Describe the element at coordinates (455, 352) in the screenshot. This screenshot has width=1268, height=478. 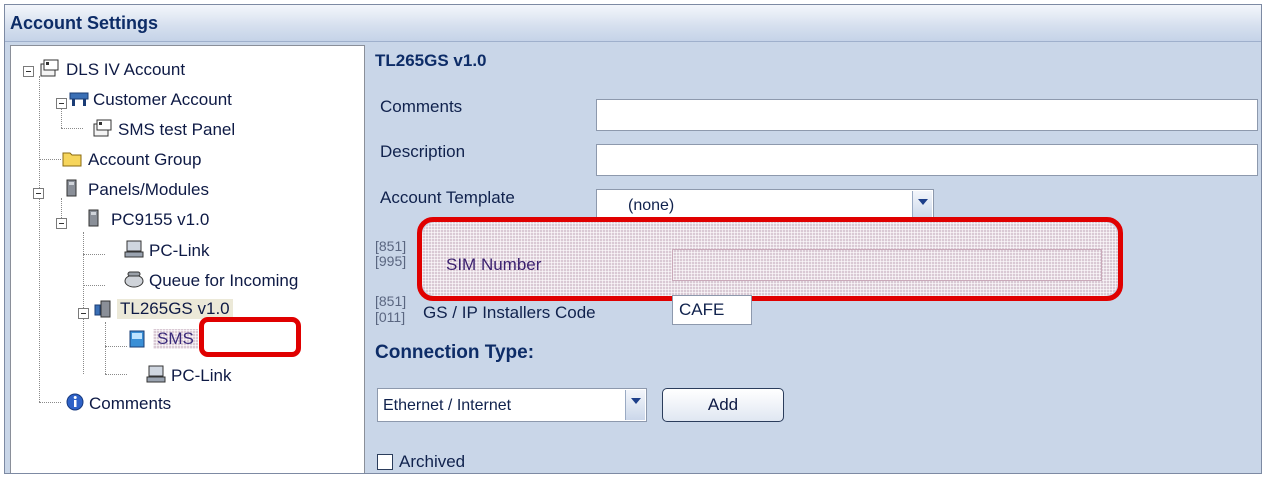
I see `connection-type-label: Connection Type:` at that location.